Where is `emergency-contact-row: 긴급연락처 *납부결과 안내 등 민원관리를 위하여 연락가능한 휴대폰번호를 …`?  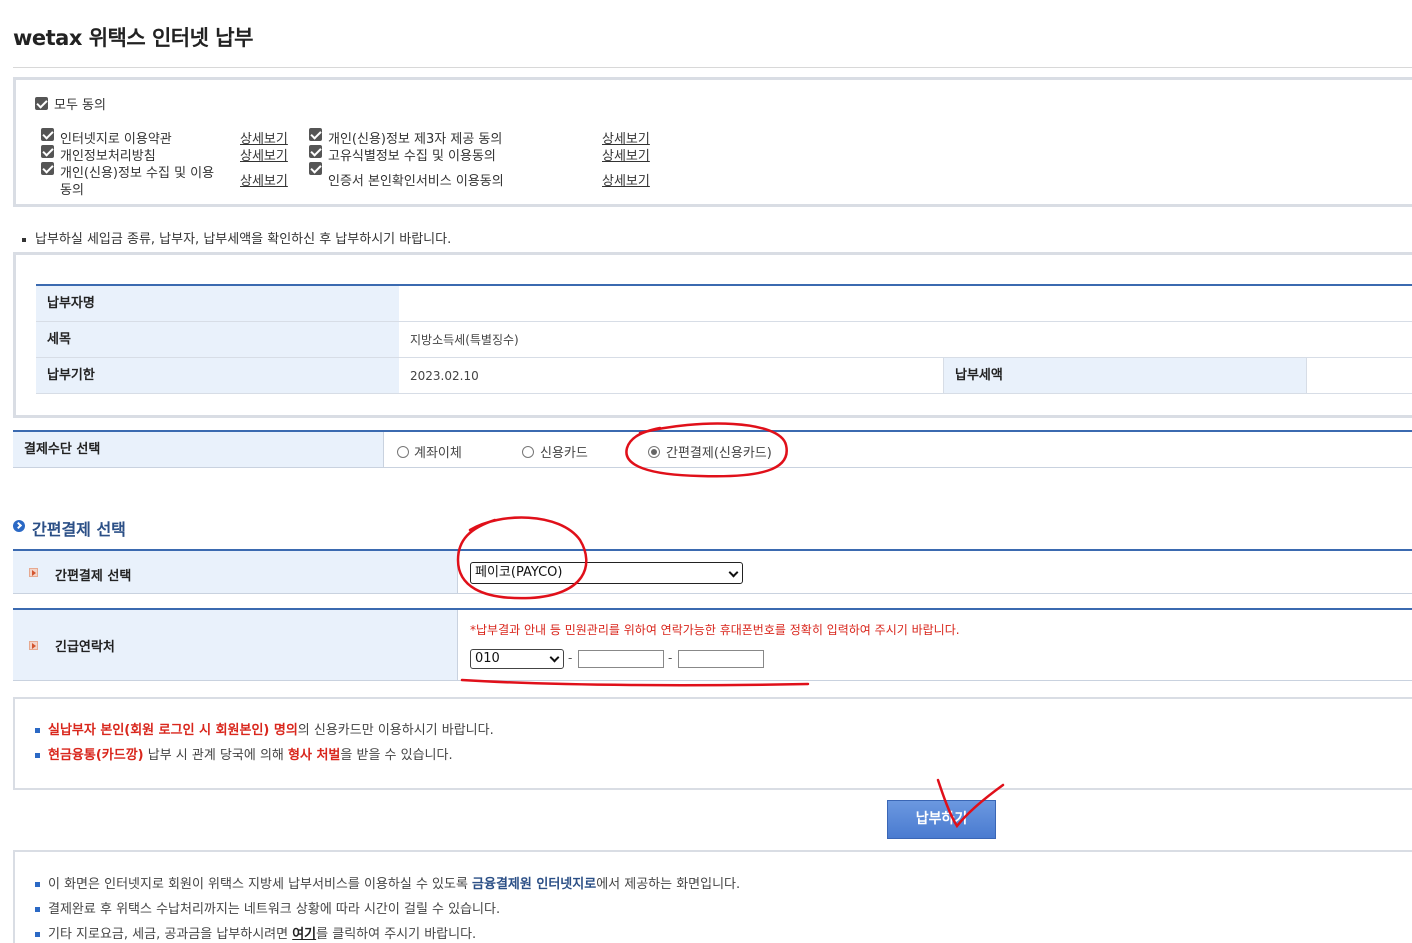 emergency-contact-row: 긴급연락처 *납부결과 안내 등 민원관리를 위하여 연락가능한 휴대폰번호를 … is located at coordinates (712, 644).